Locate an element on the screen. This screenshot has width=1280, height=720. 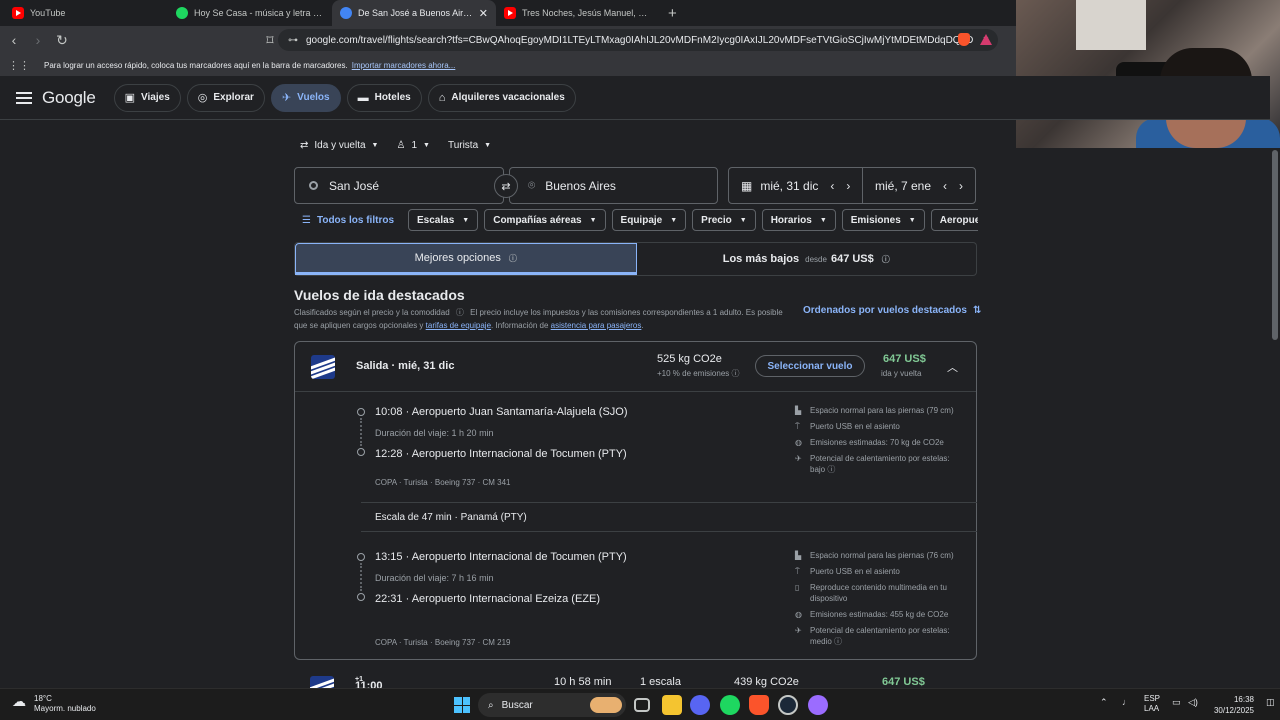
usb-icon: ⍑ is located at coordinates (797, 426).